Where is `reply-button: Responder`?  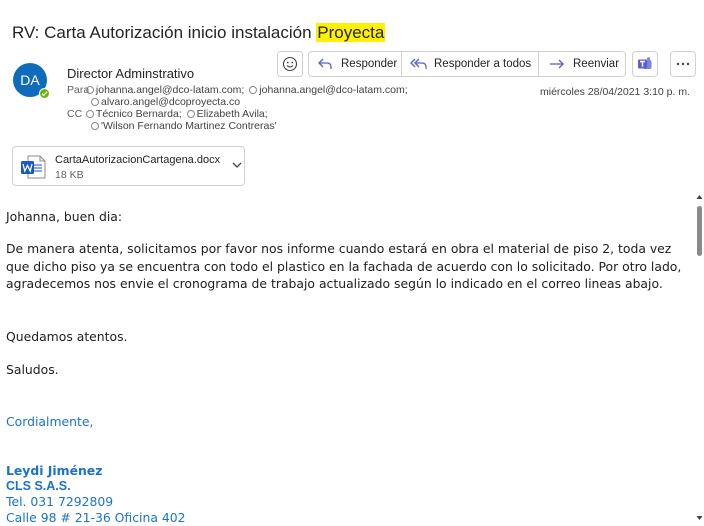 reply-button: Responder is located at coordinates (355, 64).